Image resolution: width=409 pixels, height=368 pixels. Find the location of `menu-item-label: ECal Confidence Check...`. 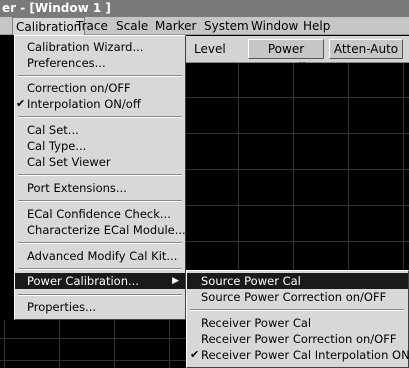

menu-item-label: ECal Confidence Check... is located at coordinates (99, 214).